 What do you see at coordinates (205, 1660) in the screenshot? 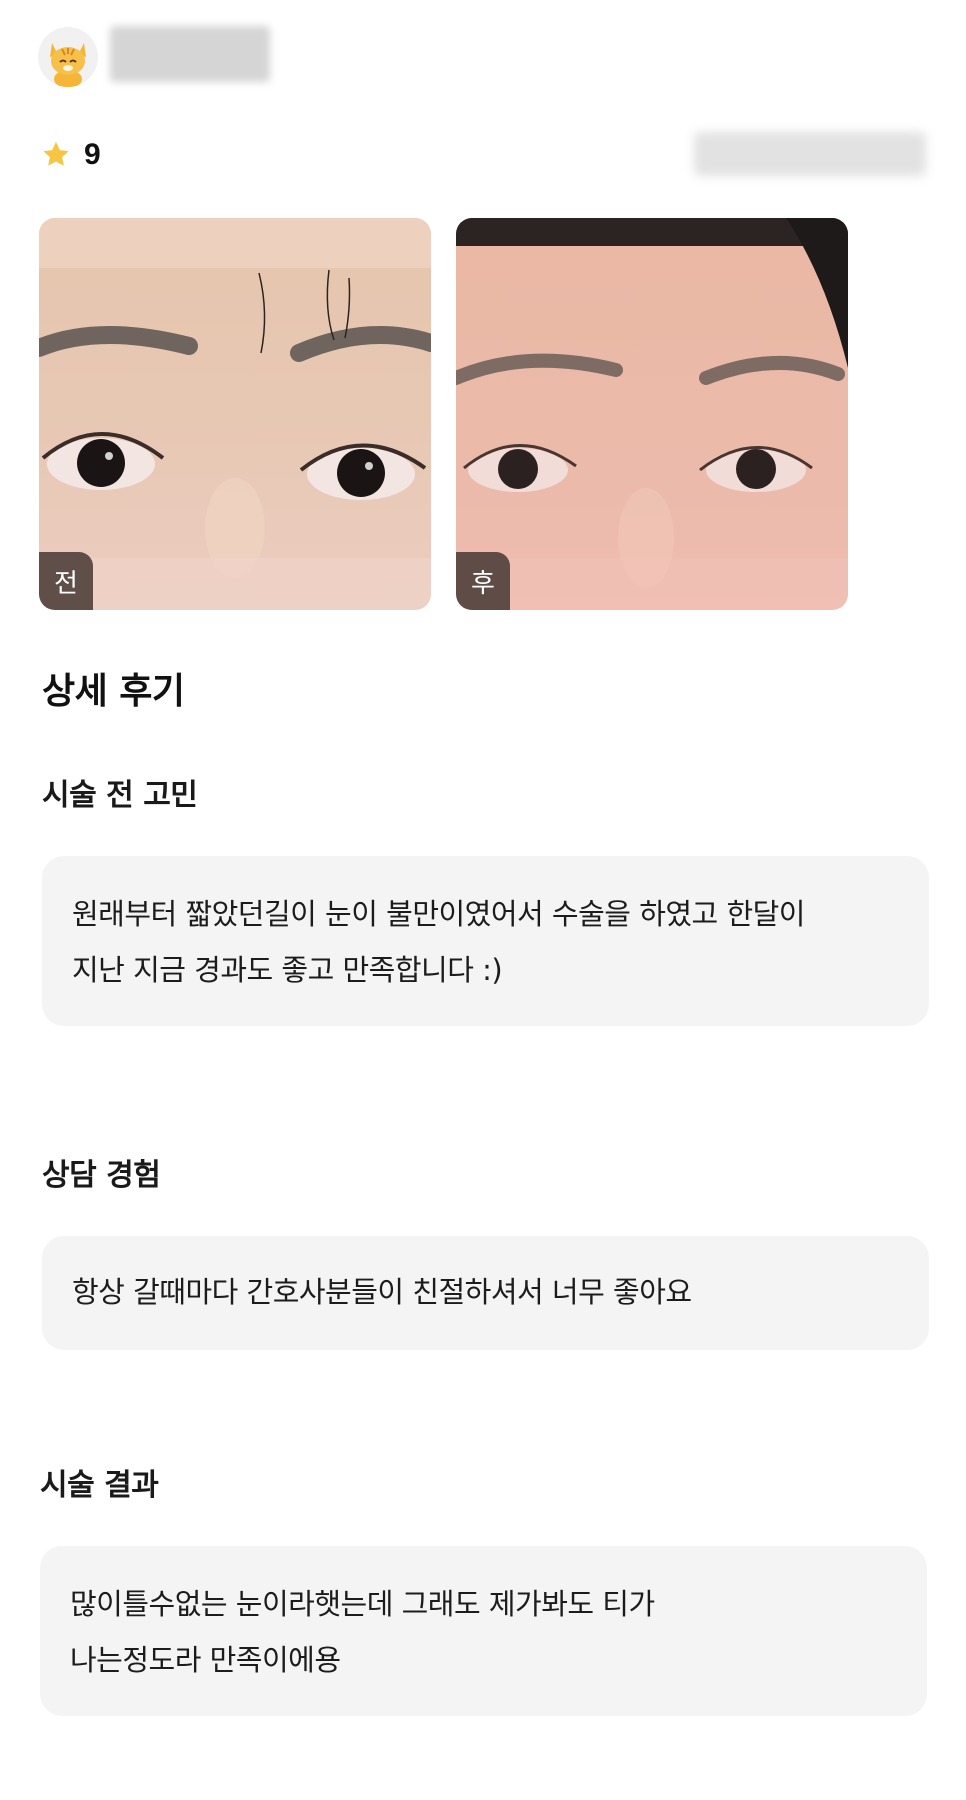
I see `result-line: 나는정도라 만족이에용` at bounding box center [205, 1660].